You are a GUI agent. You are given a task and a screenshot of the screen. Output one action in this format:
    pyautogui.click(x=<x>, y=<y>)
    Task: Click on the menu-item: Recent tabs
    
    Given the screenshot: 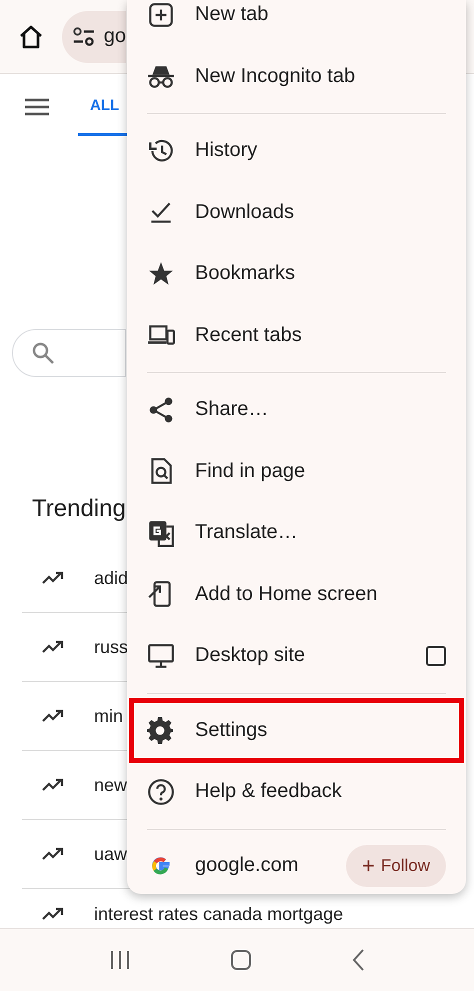 What is the action you would take?
    pyautogui.click(x=296, y=335)
    